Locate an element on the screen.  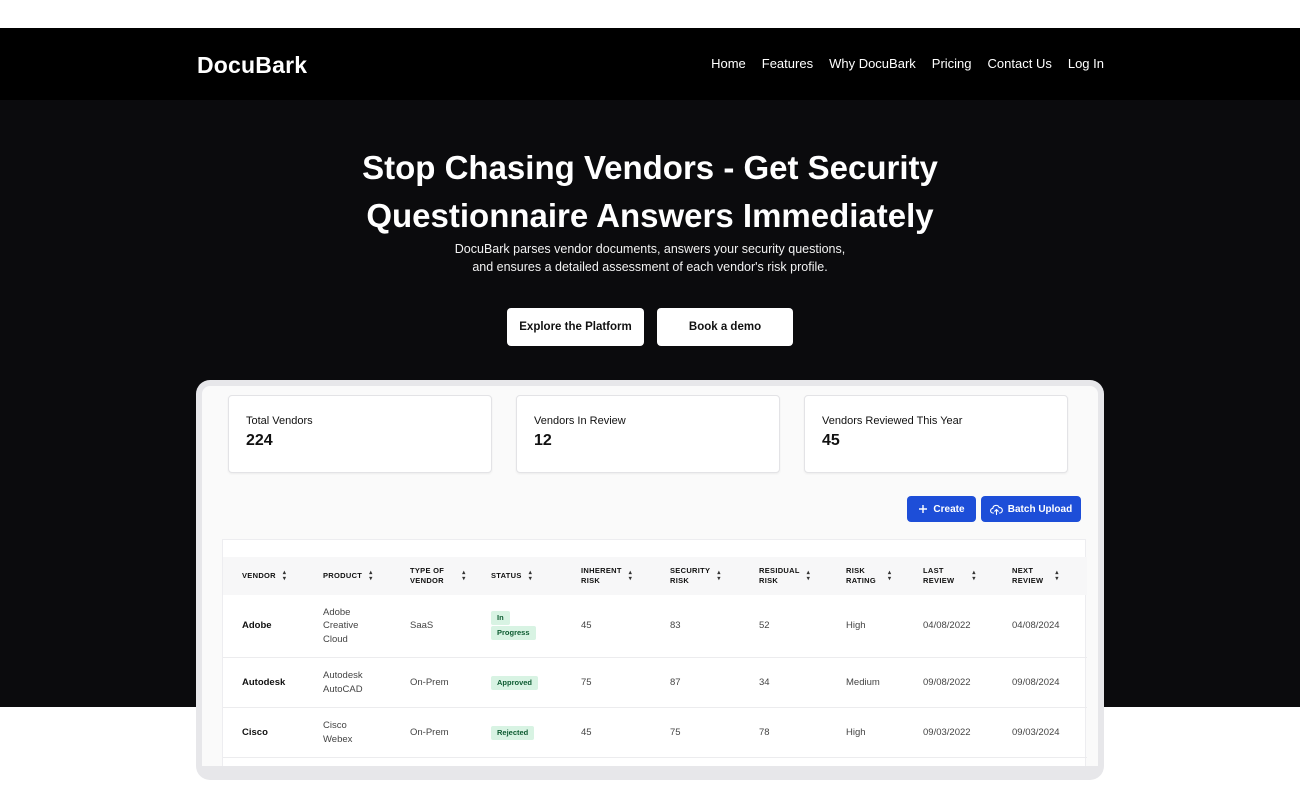
cell-type: On-Prem is located at coordinates (429, 682).